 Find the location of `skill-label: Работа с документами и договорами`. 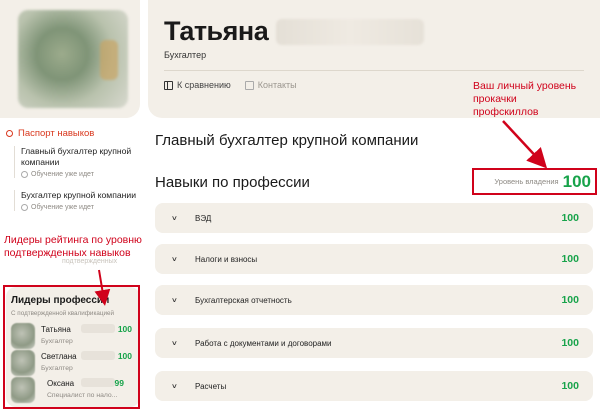

skill-label: Работа с документами и договорами is located at coordinates (263, 343).